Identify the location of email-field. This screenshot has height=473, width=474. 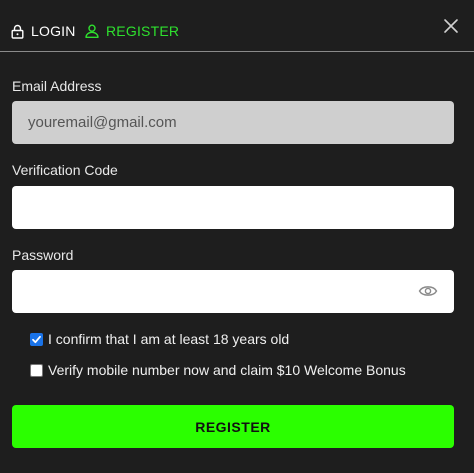
(233, 122).